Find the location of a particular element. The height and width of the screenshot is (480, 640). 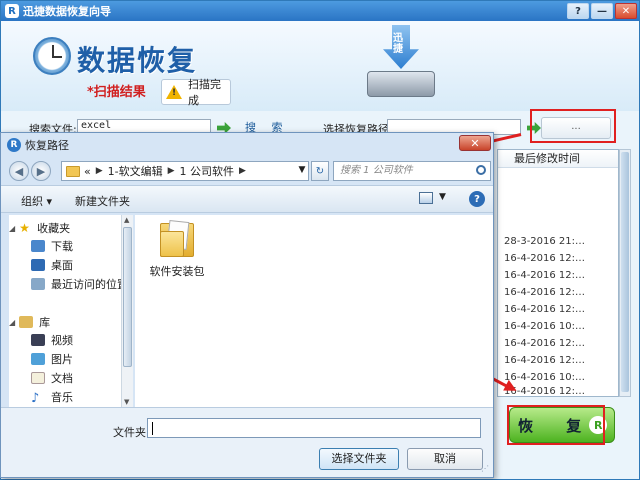

dialog-logo-icon: R is located at coordinates (14, 145).